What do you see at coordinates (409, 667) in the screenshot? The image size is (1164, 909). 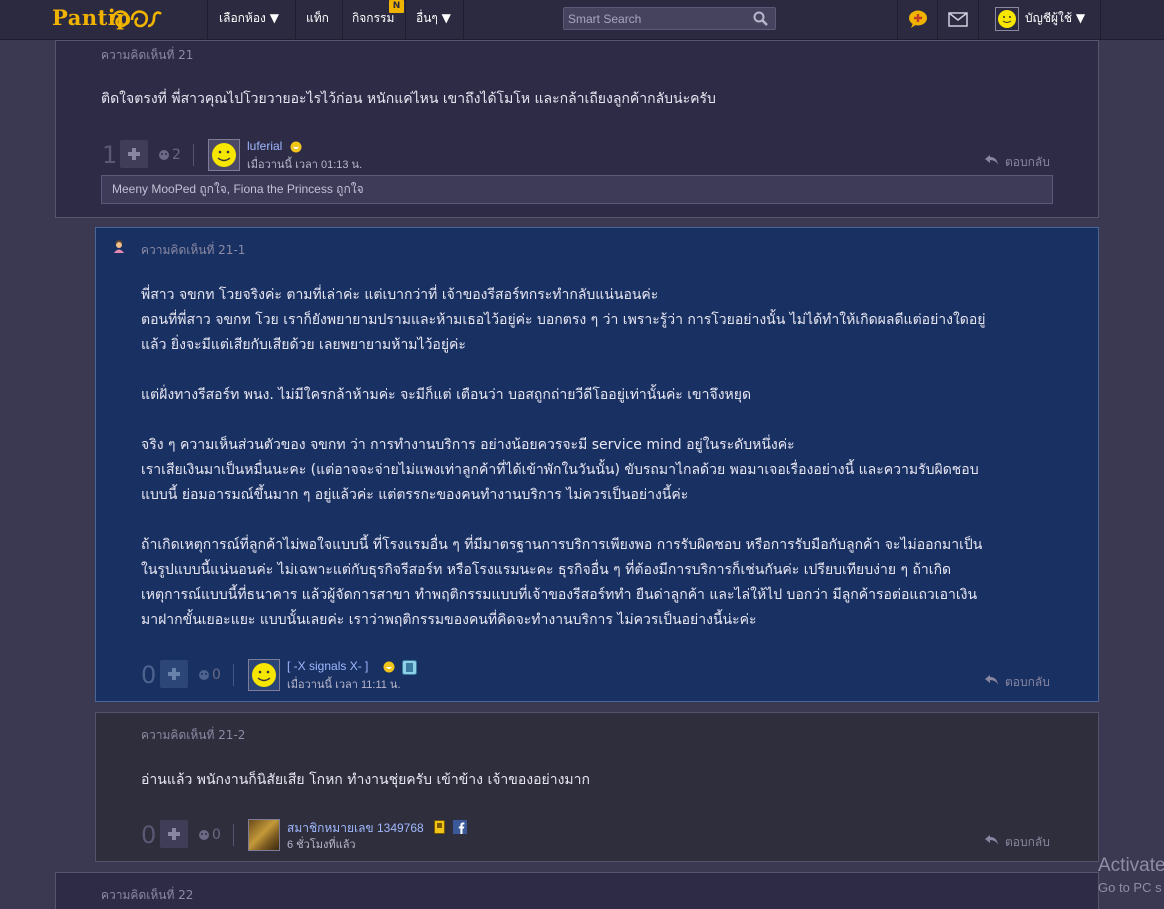 I see `verified-badge-icon` at bounding box center [409, 667].